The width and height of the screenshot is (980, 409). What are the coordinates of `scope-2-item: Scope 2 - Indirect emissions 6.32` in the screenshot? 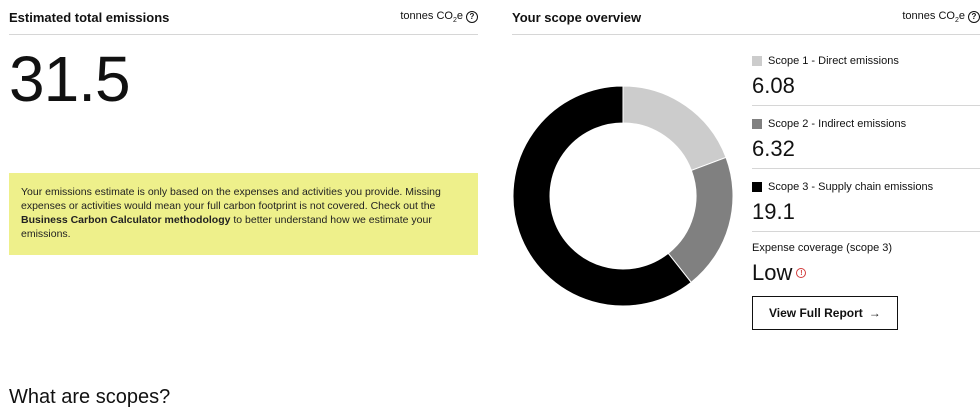 It's located at (866, 137).